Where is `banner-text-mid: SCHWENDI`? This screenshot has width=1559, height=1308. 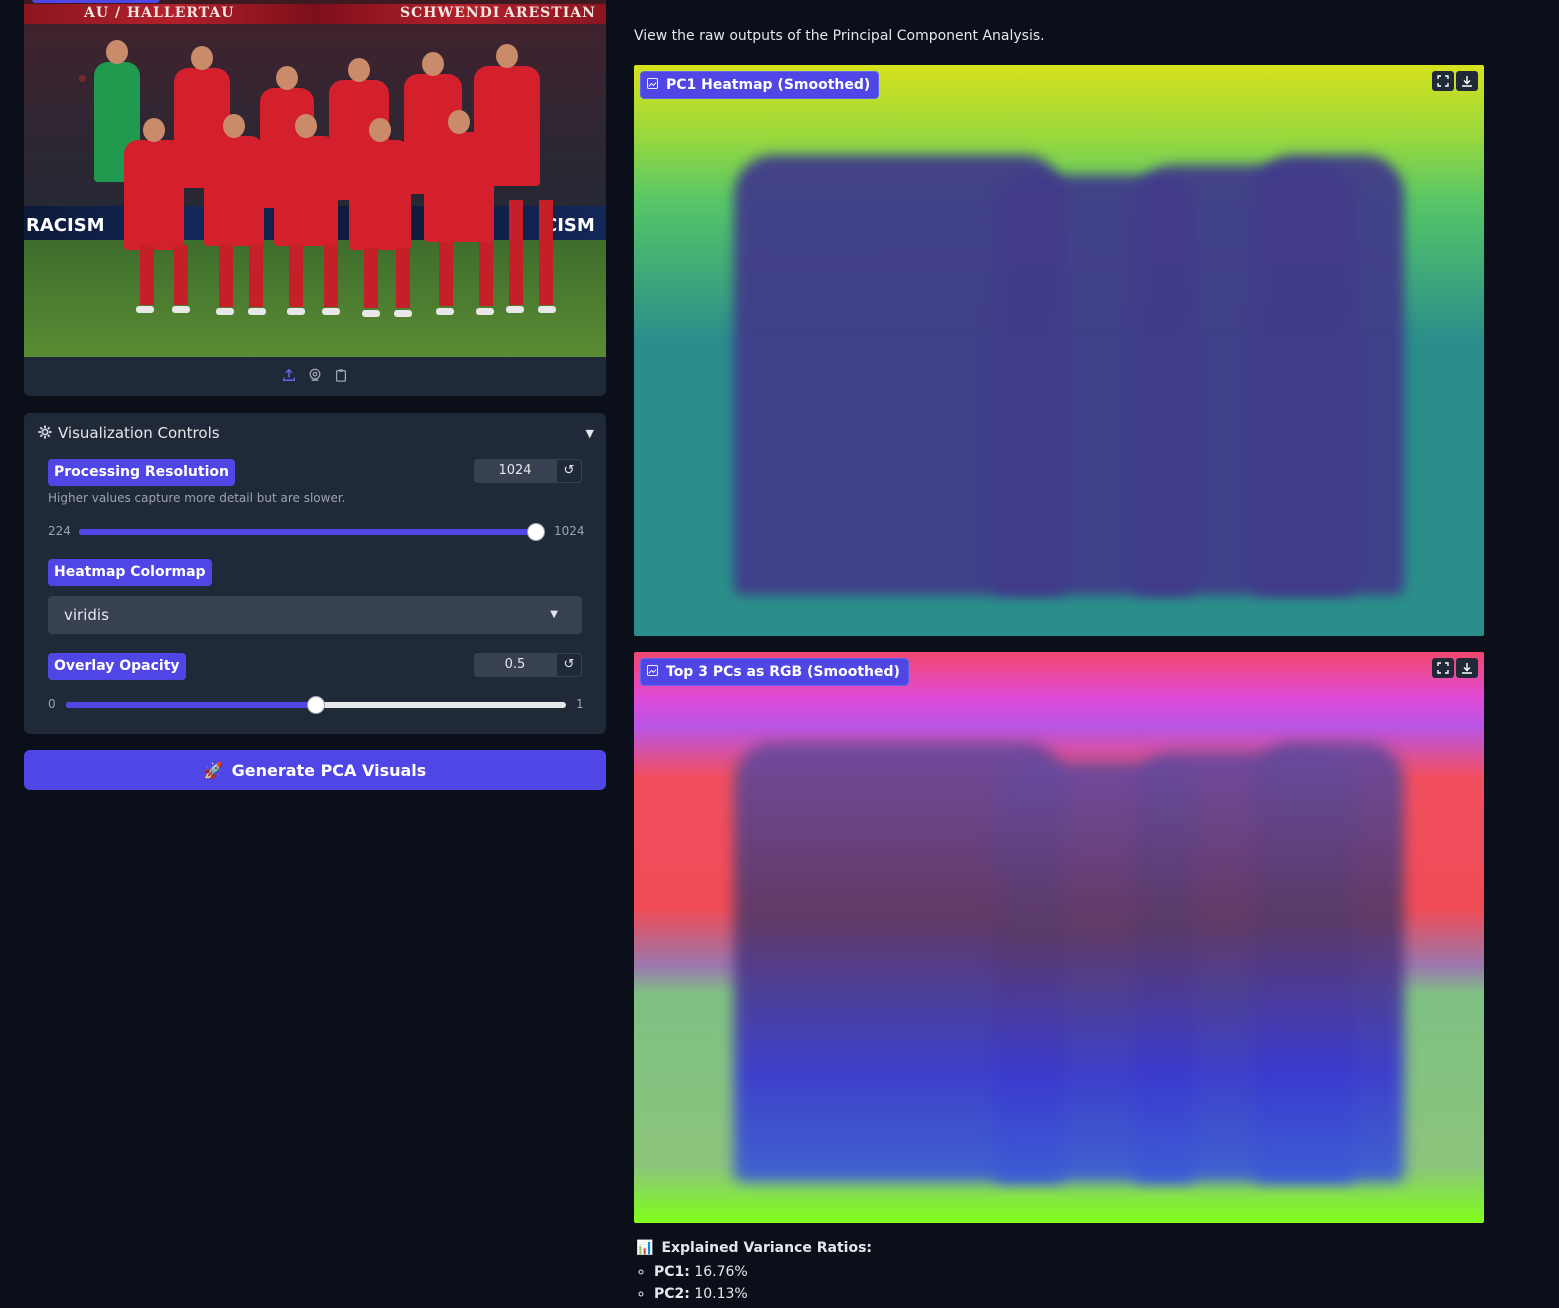
banner-text-mid: SCHWENDI is located at coordinates (450, 13).